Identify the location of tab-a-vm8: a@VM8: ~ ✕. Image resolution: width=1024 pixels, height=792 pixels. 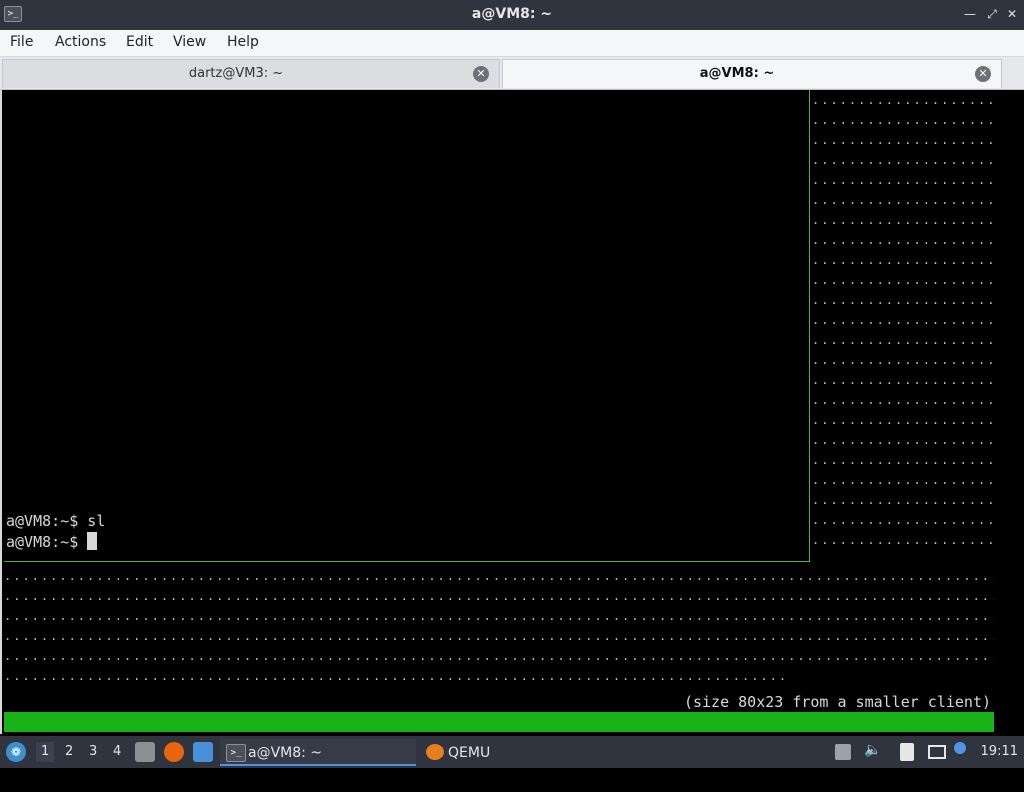
(752, 73).